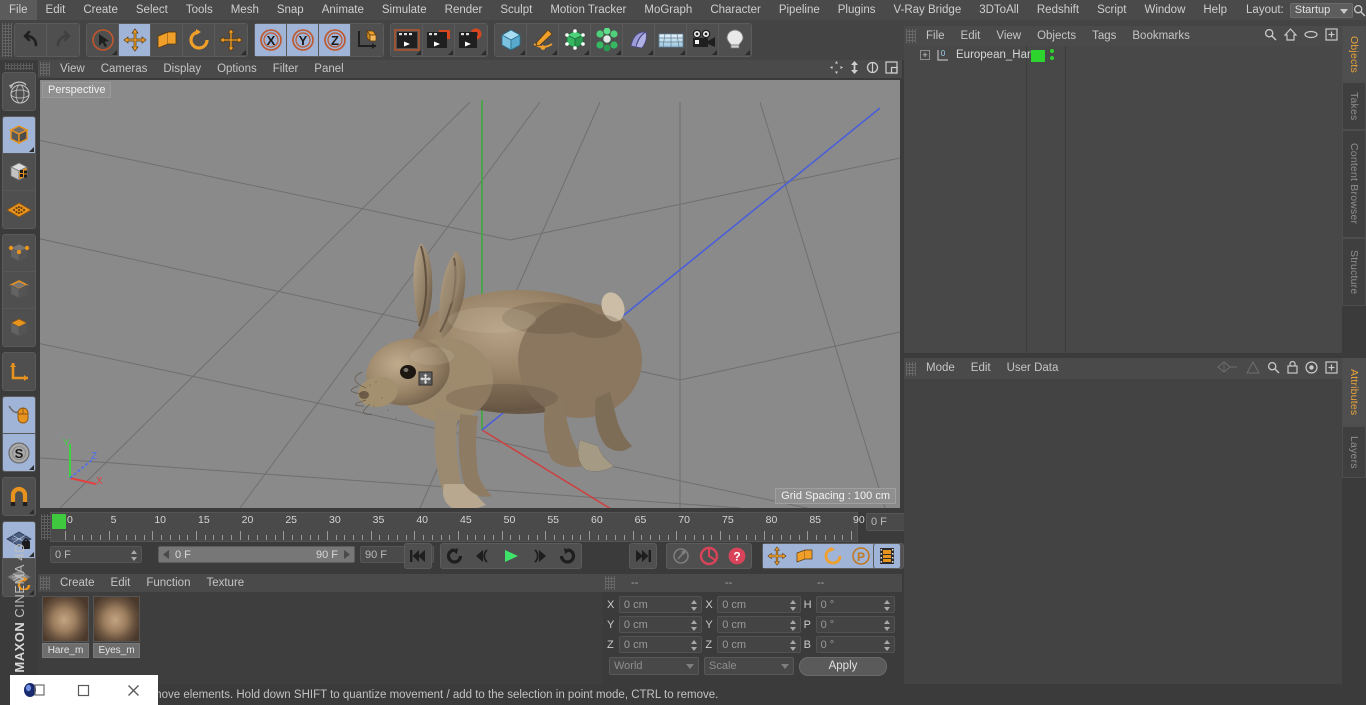 The width and height of the screenshot is (1366, 705). What do you see at coordinates (457, 527) in the screenshot?
I see `timeline-ruler: 0 5 10 15 20 25 30 35 40 45 50 55 60 65 70 75 80 85 90` at bounding box center [457, 527].